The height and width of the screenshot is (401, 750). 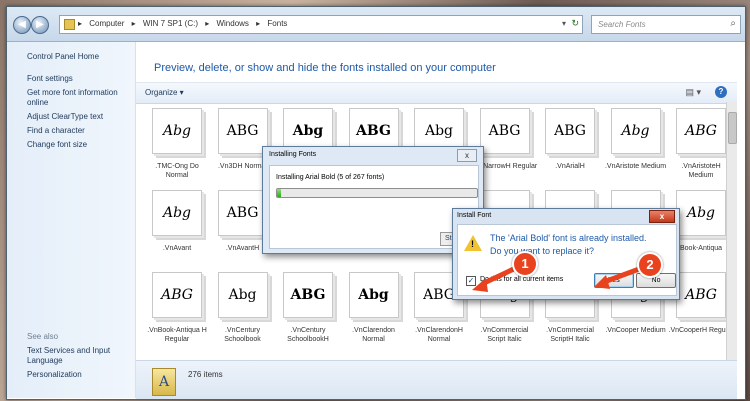 I want to click on annotation-overlay, so click(x=557, y=277).